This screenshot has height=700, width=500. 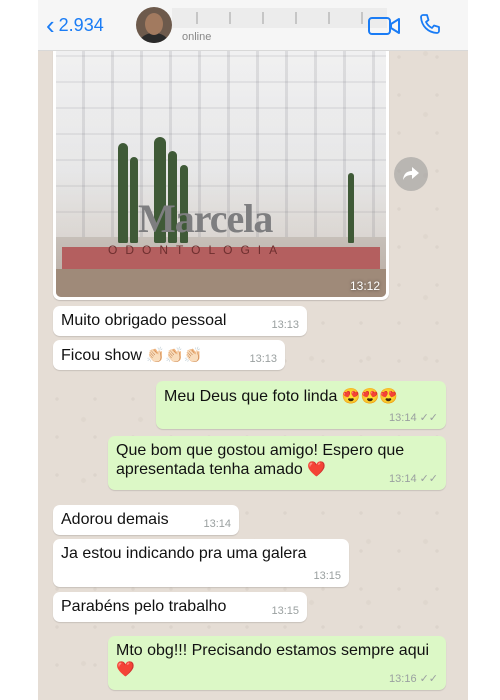 What do you see at coordinates (174, 355) in the screenshot?
I see `clapping-emoji: 👏🏻👏🏻👏🏻` at bounding box center [174, 355].